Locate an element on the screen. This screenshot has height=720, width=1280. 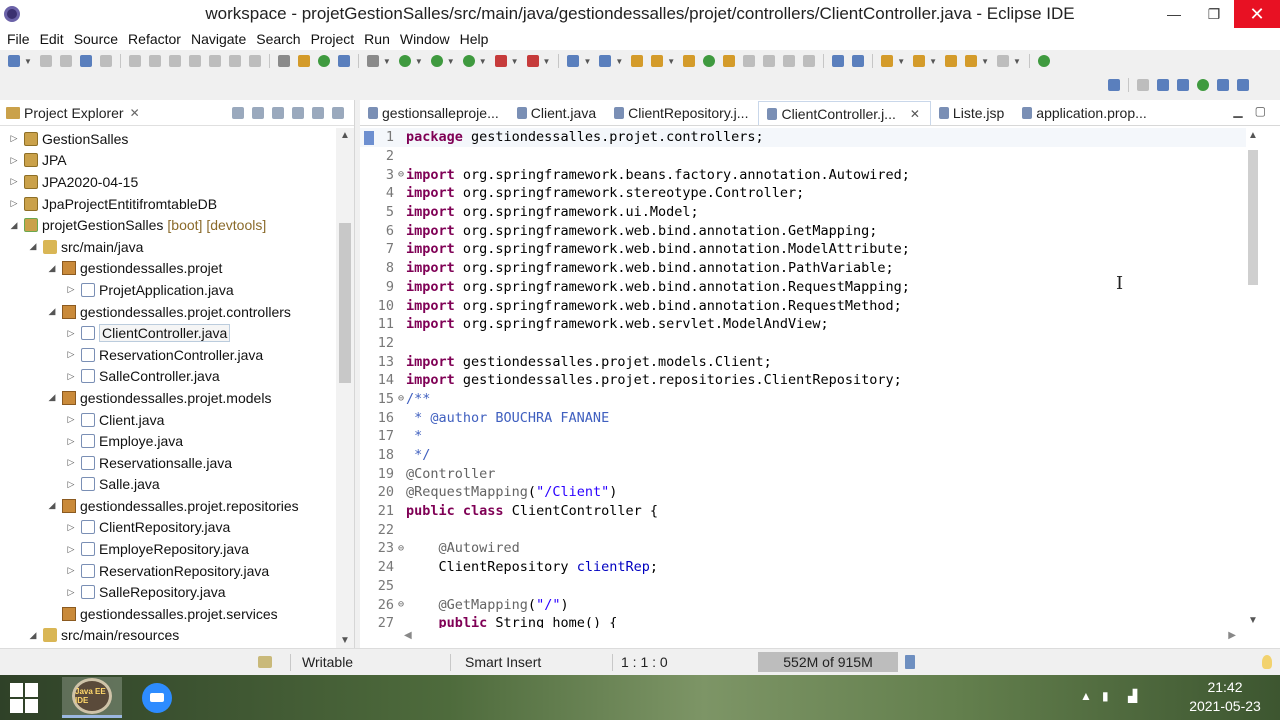
scroll-right-icon: ▶ is located at coordinates (1232, 635).